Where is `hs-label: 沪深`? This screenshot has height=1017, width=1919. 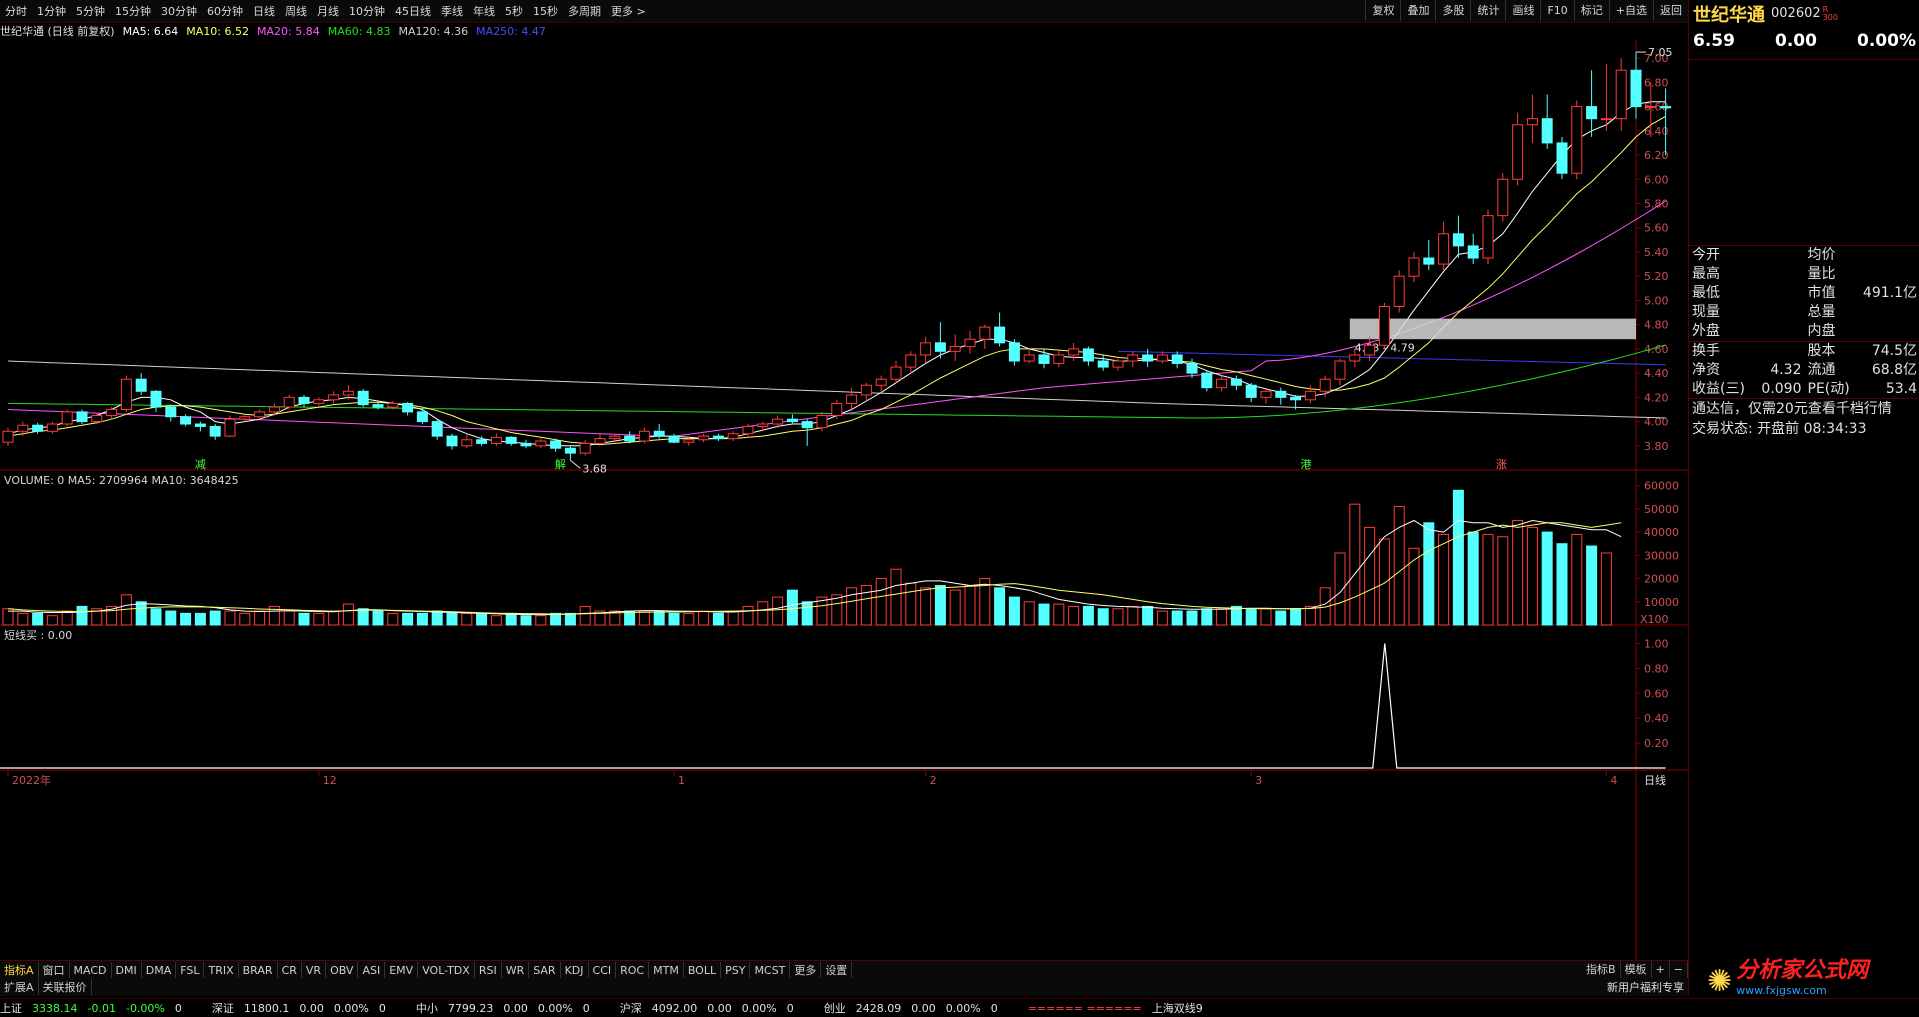
hs-label: 沪深 is located at coordinates (631, 1008).